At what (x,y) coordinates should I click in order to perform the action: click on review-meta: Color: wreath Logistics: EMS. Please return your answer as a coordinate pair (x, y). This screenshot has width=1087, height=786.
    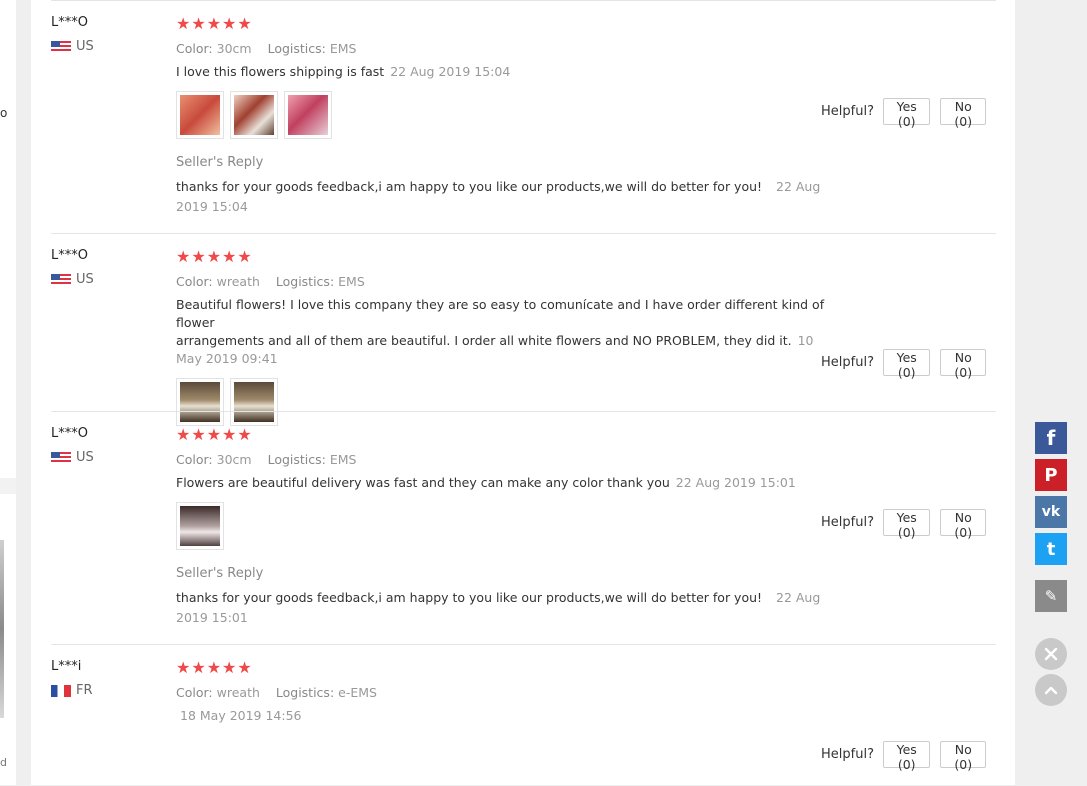
    Looking at the image, I should click on (506, 281).